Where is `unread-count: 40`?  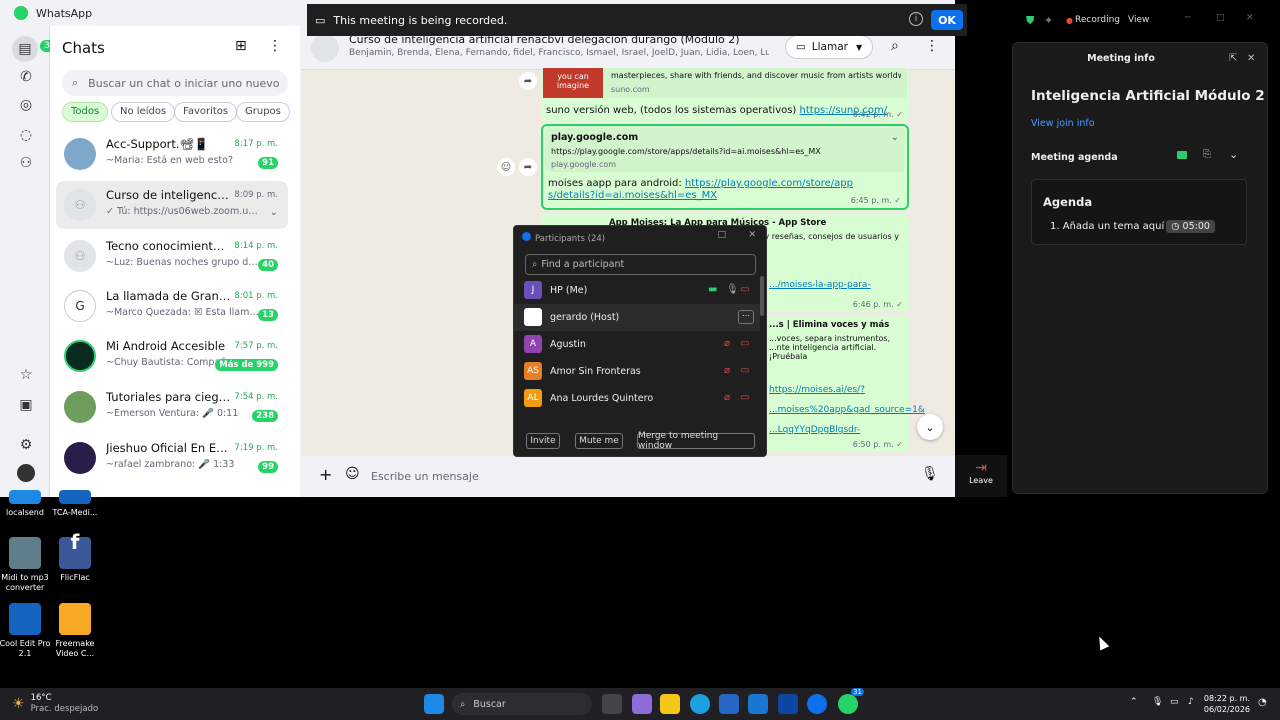 unread-count: 40 is located at coordinates (268, 265).